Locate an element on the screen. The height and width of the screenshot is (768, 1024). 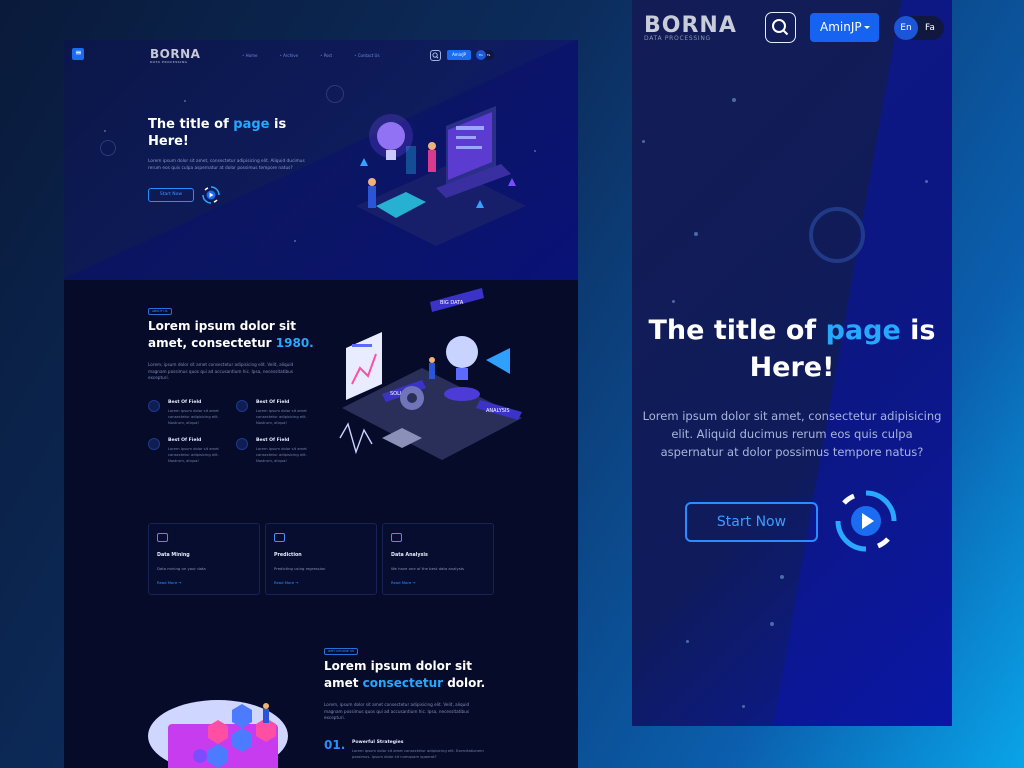
why-illustration is located at coordinates (218, 734).